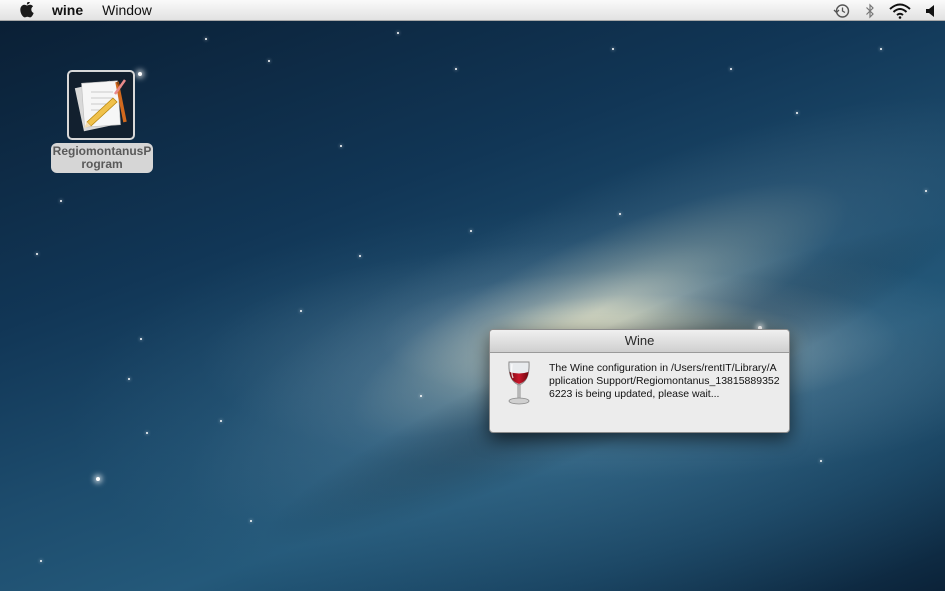  Describe the element at coordinates (102, 158) in the screenshot. I see `desktop-icon-label: RegiomontanusProgram` at that location.